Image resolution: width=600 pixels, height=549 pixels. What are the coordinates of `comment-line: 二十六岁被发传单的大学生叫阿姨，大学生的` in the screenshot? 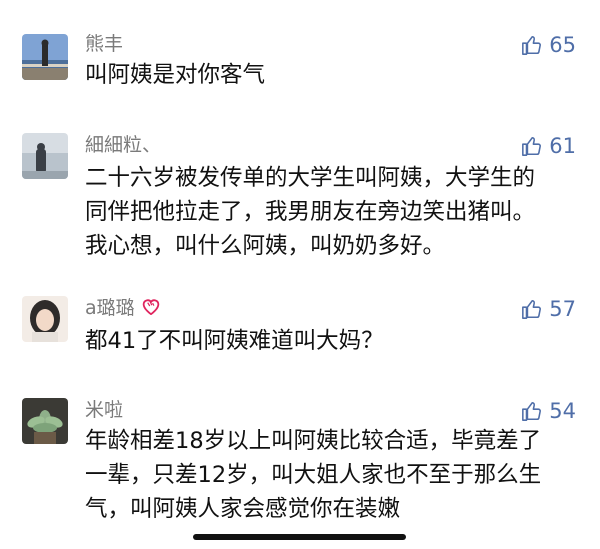 It's located at (310, 178).